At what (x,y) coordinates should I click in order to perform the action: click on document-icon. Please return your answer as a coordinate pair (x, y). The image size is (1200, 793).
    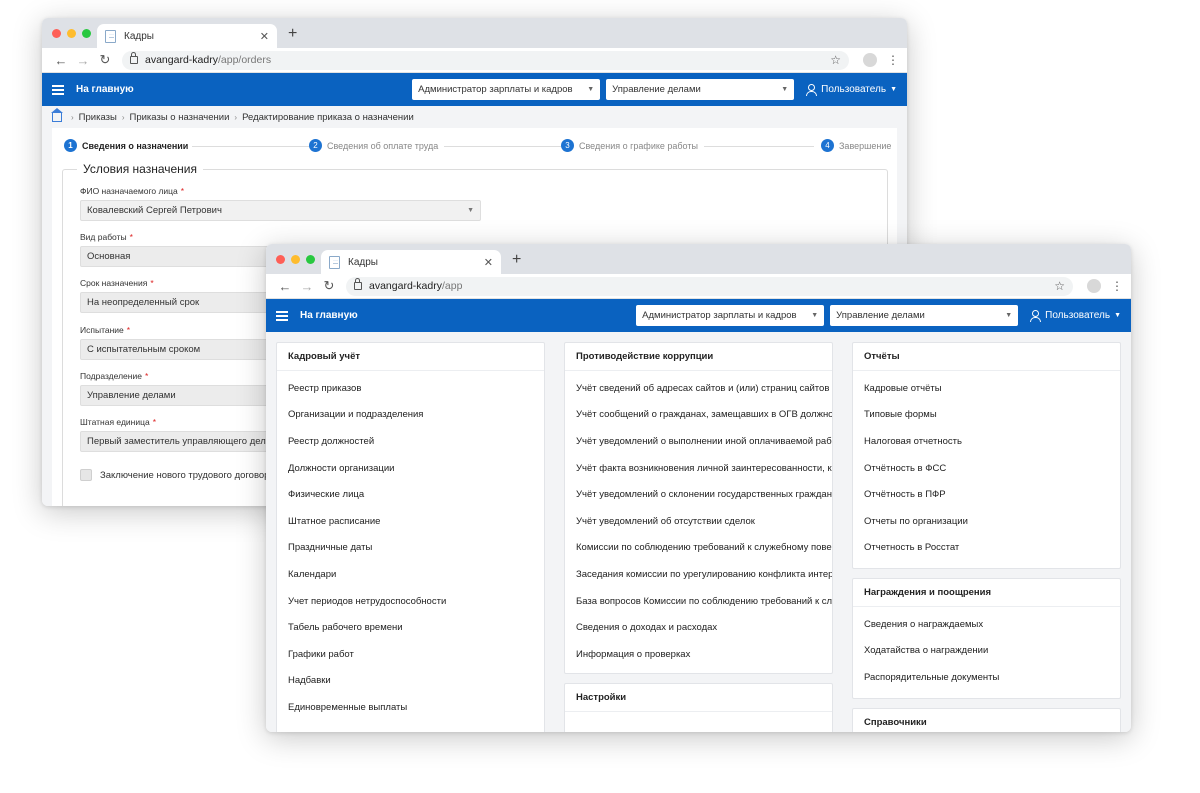
    Looking at the image, I should click on (334, 262).